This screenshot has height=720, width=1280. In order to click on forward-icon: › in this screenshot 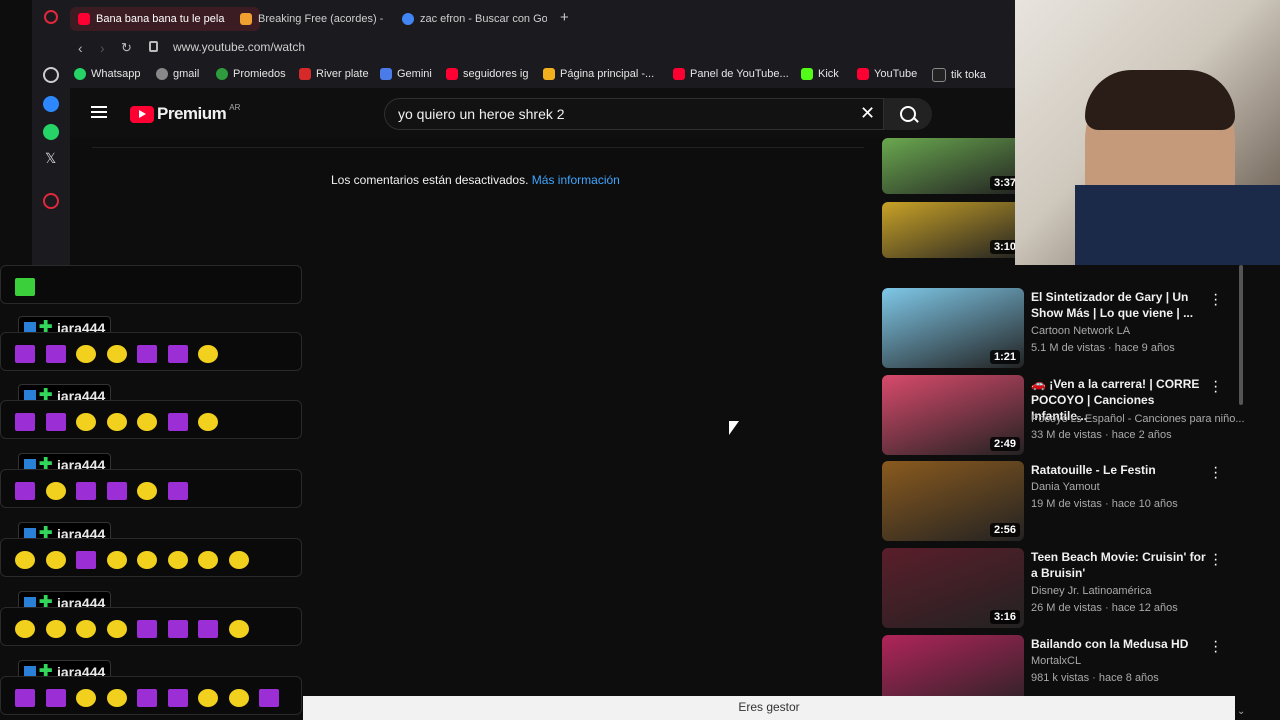, I will do `click(102, 48)`.